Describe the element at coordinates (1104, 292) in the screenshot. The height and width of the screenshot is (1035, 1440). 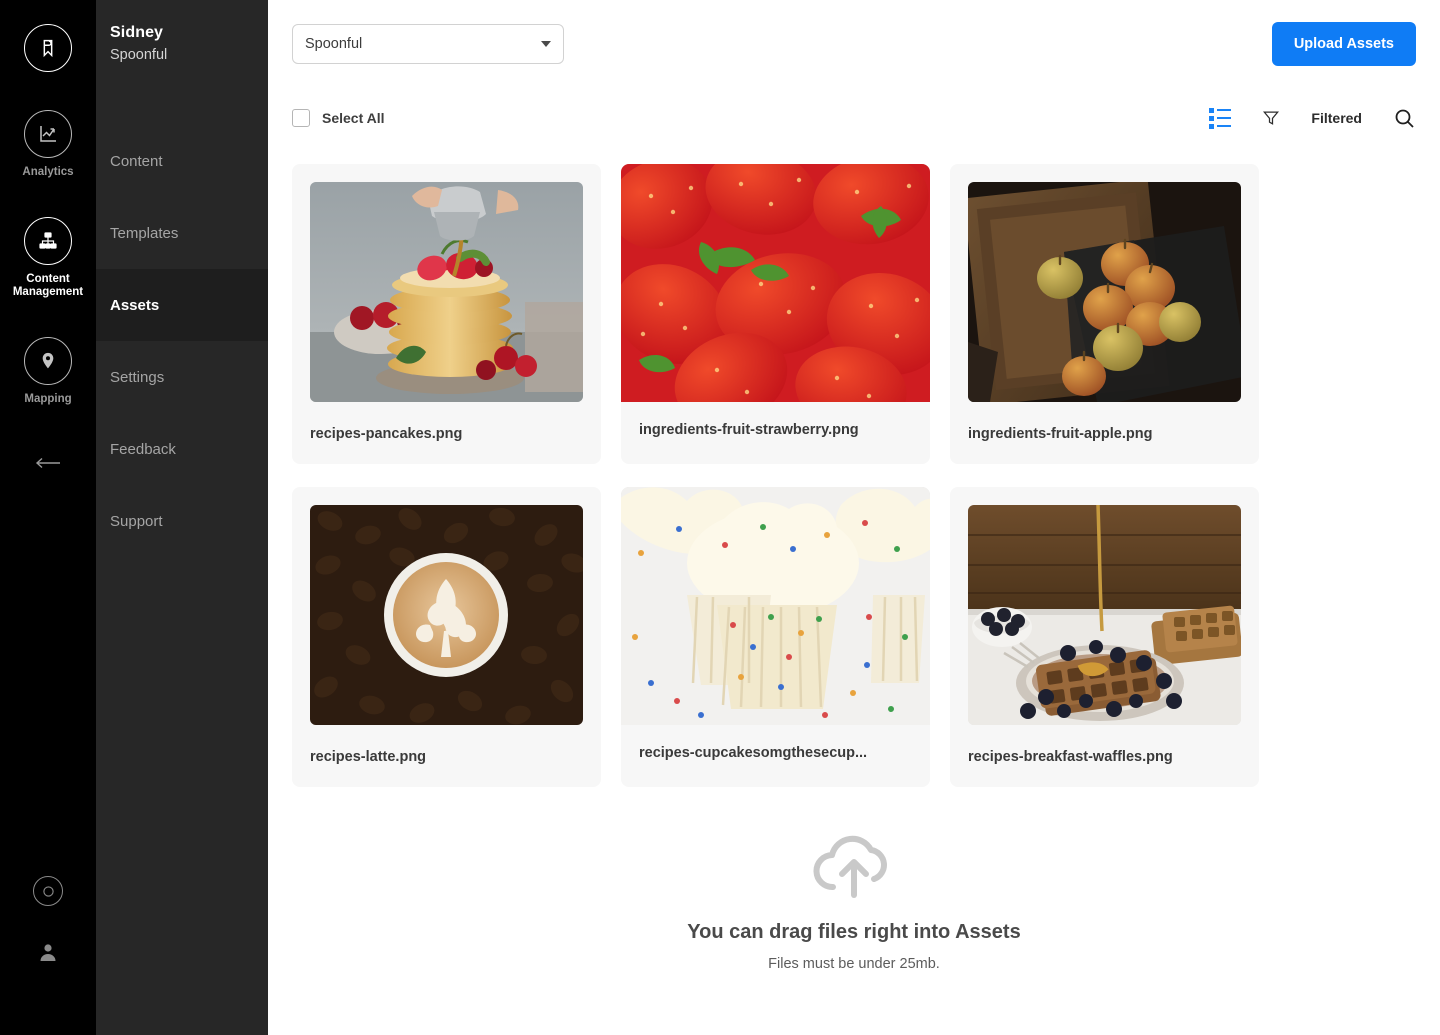
I see `asset-thumbnail-apple` at that location.